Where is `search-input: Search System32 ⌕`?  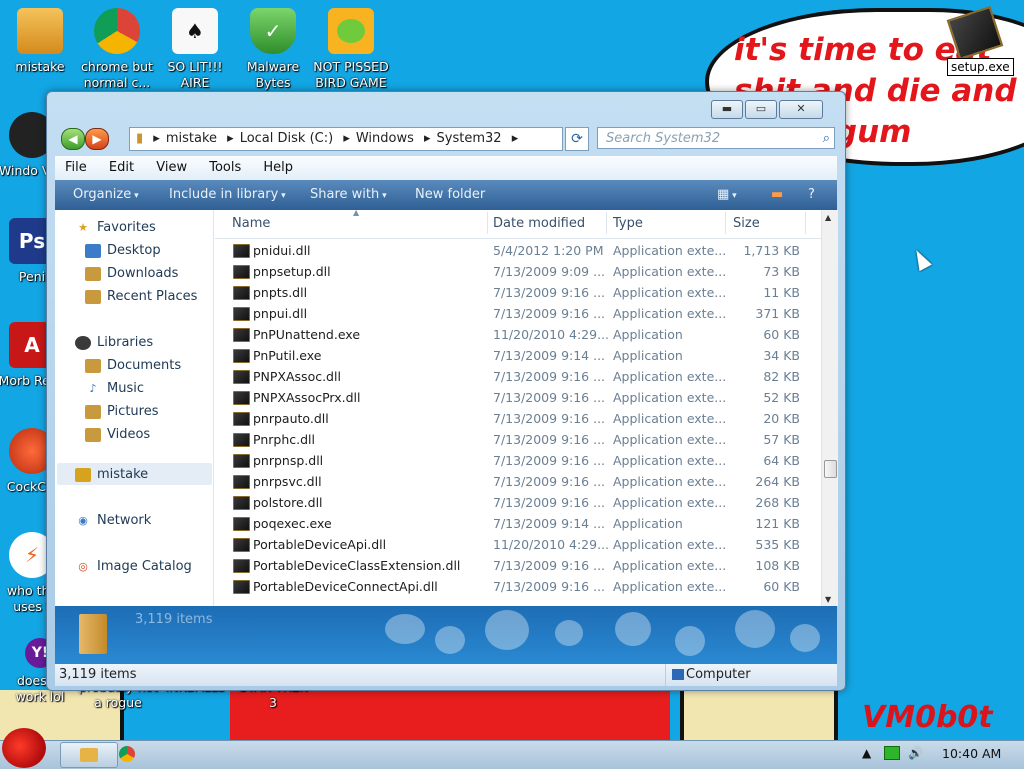
search-input: Search System32 ⌕ is located at coordinates (716, 138).